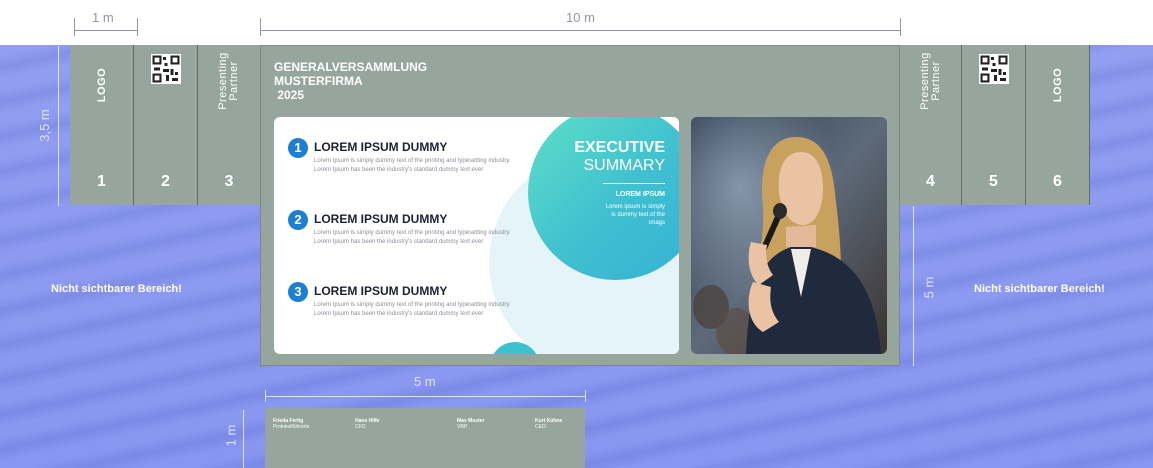 The width and height of the screenshot is (1153, 468). I want to click on event-title: GENERALVERSAMMLUNG MUSTERFIRMA 2025, so click(350, 81).